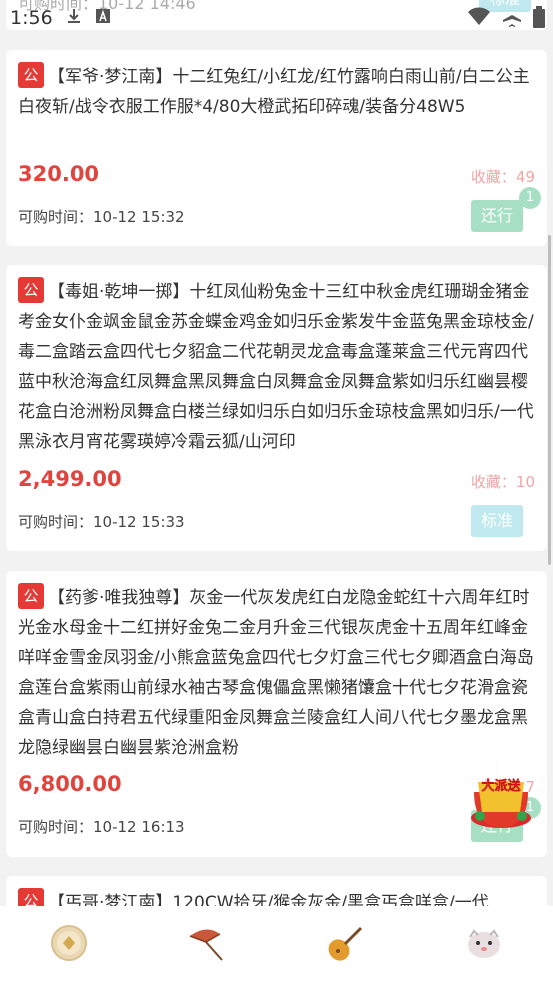  I want to click on scrollbar, so click(549, 400).